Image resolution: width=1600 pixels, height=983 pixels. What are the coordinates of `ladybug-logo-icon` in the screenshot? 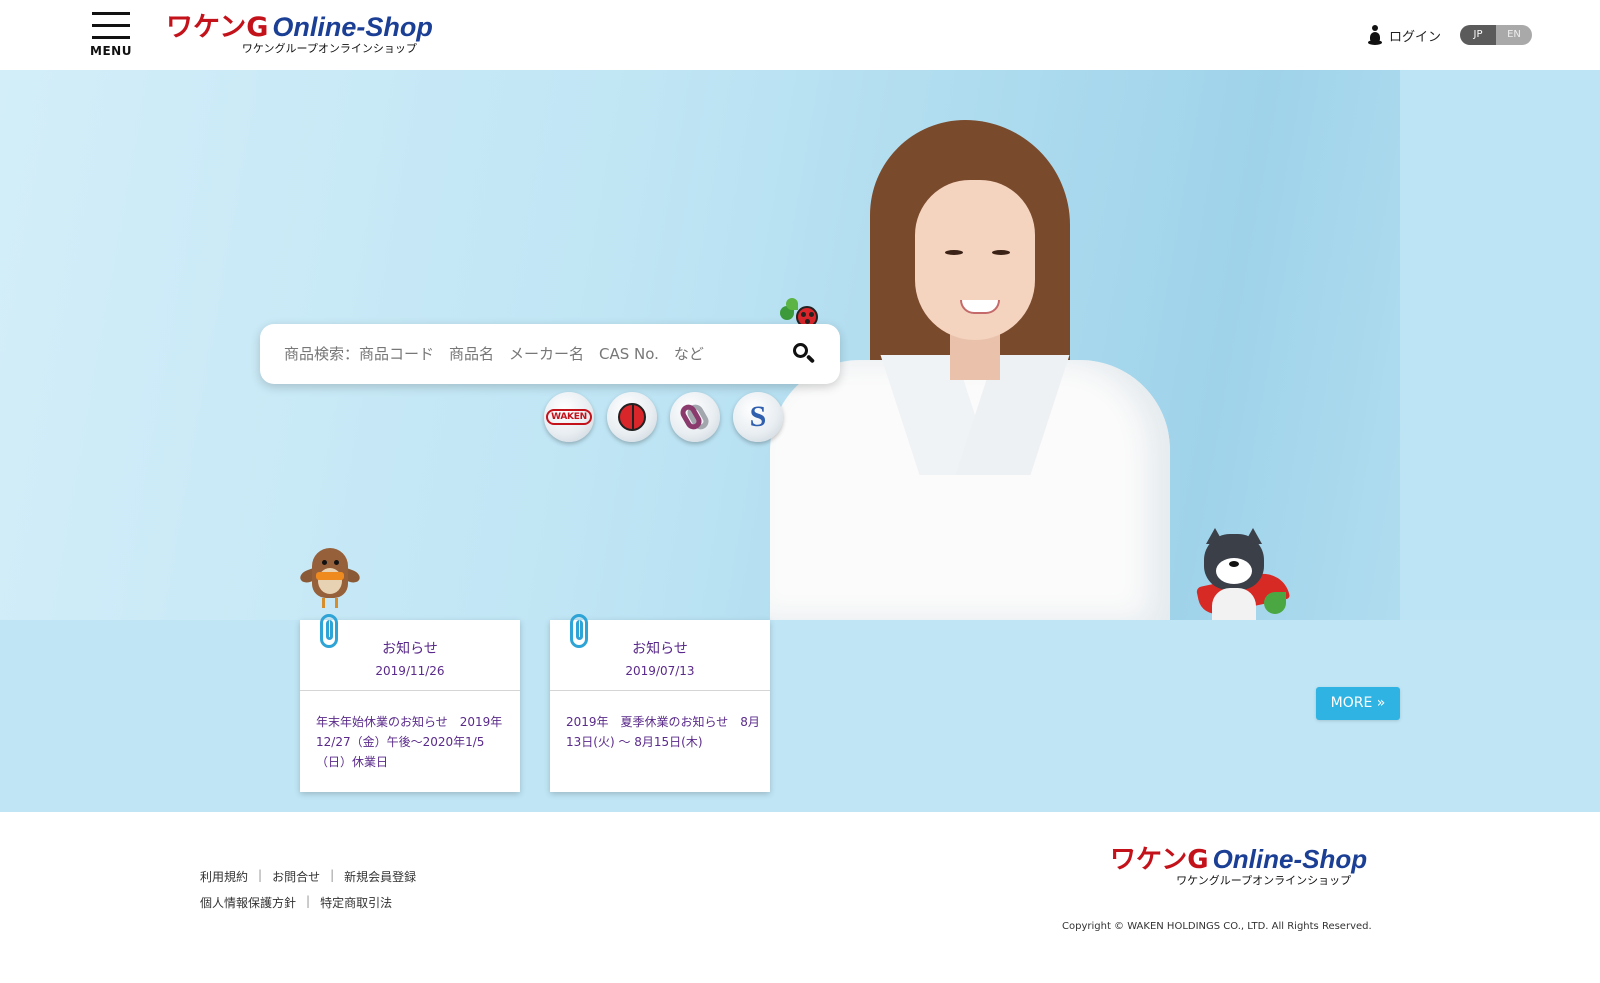 It's located at (632, 417).